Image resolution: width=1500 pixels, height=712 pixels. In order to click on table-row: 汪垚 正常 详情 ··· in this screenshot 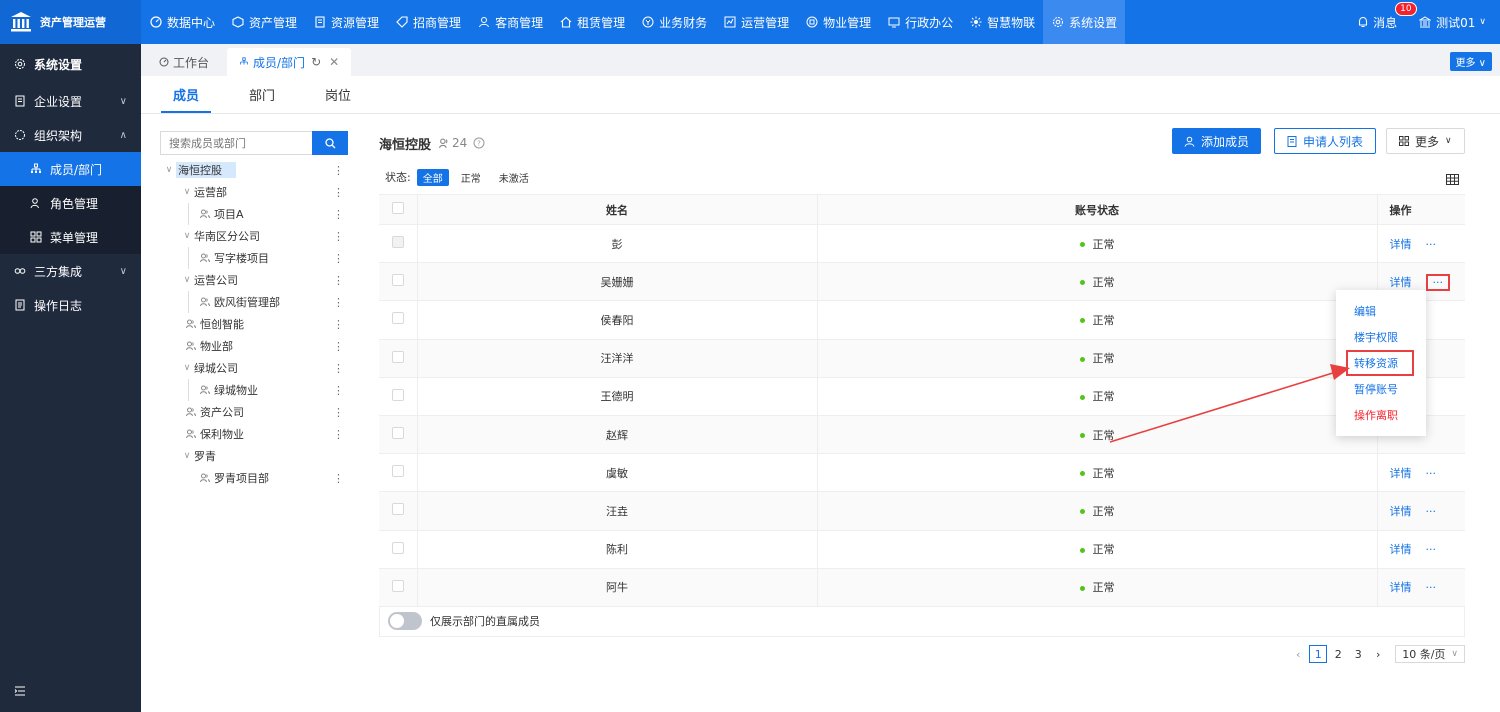, I will do `click(922, 511)`.